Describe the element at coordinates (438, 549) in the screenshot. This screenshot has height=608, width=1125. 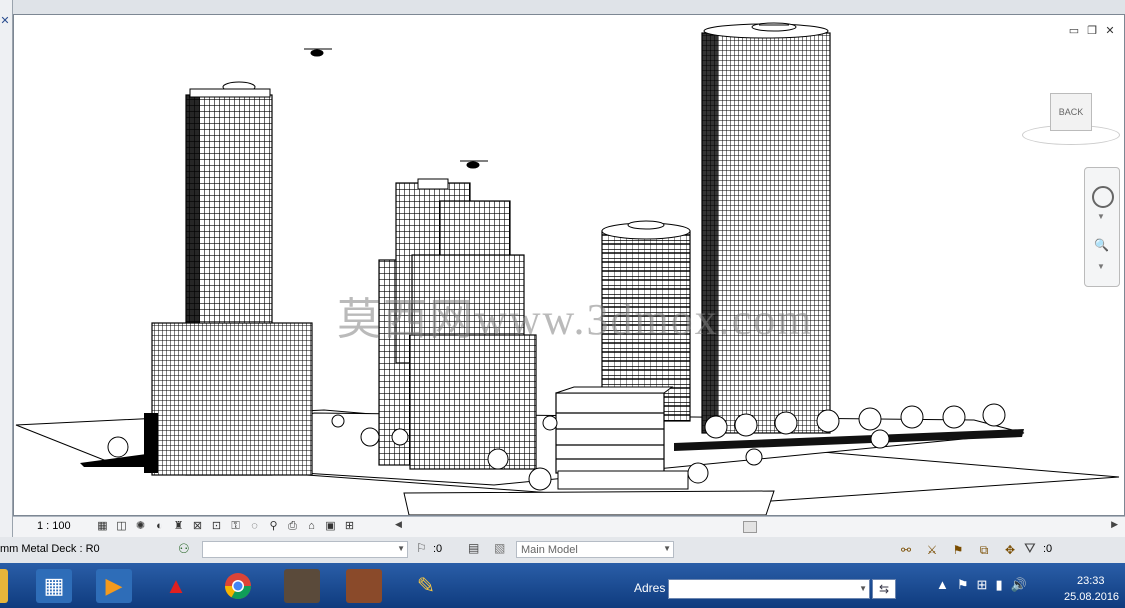
I see `editing-requests-count: :0` at that location.